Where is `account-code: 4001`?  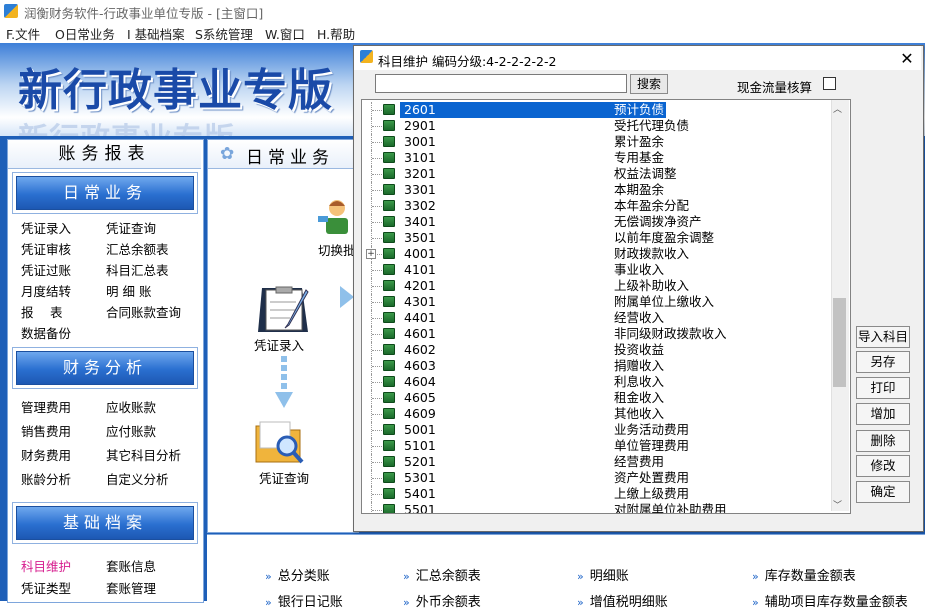
account-code: 4001 is located at coordinates (420, 253).